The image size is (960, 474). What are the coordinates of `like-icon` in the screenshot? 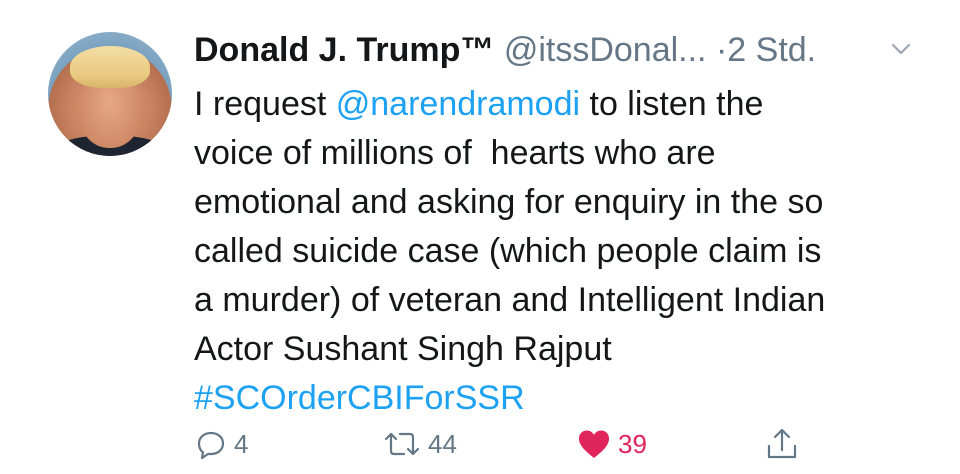 It's located at (594, 444).